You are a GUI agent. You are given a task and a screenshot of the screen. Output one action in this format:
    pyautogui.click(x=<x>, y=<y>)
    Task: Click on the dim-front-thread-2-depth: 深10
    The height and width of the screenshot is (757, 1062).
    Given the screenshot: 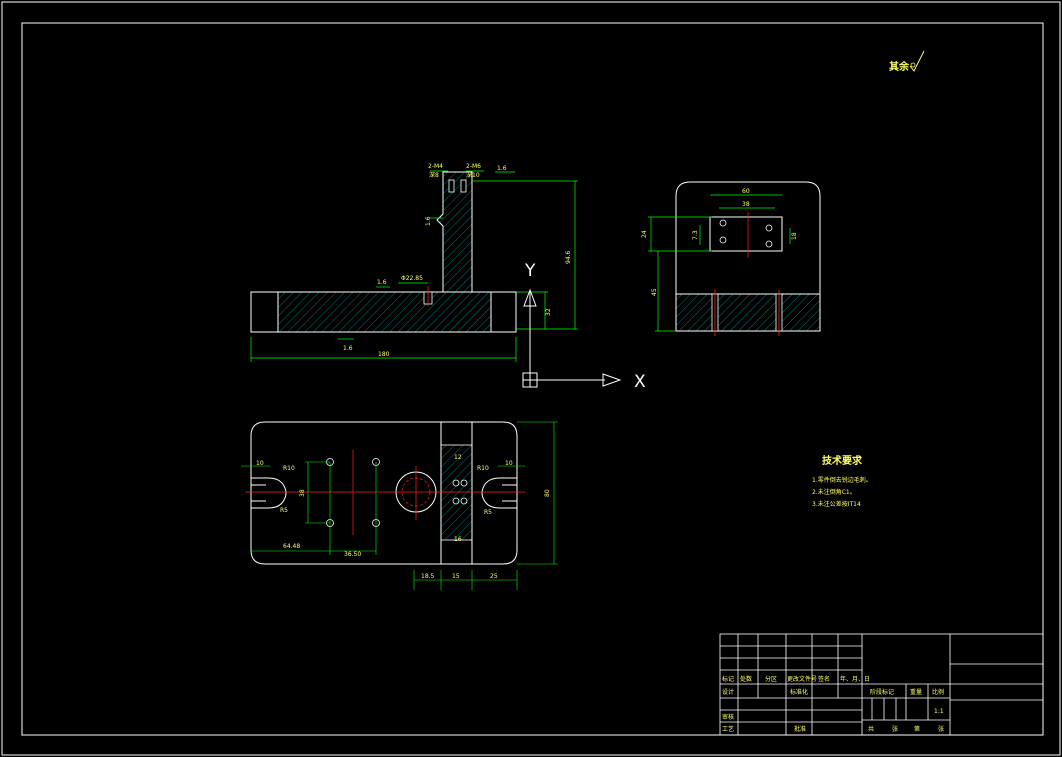 What is the action you would take?
    pyautogui.click(x=473, y=175)
    